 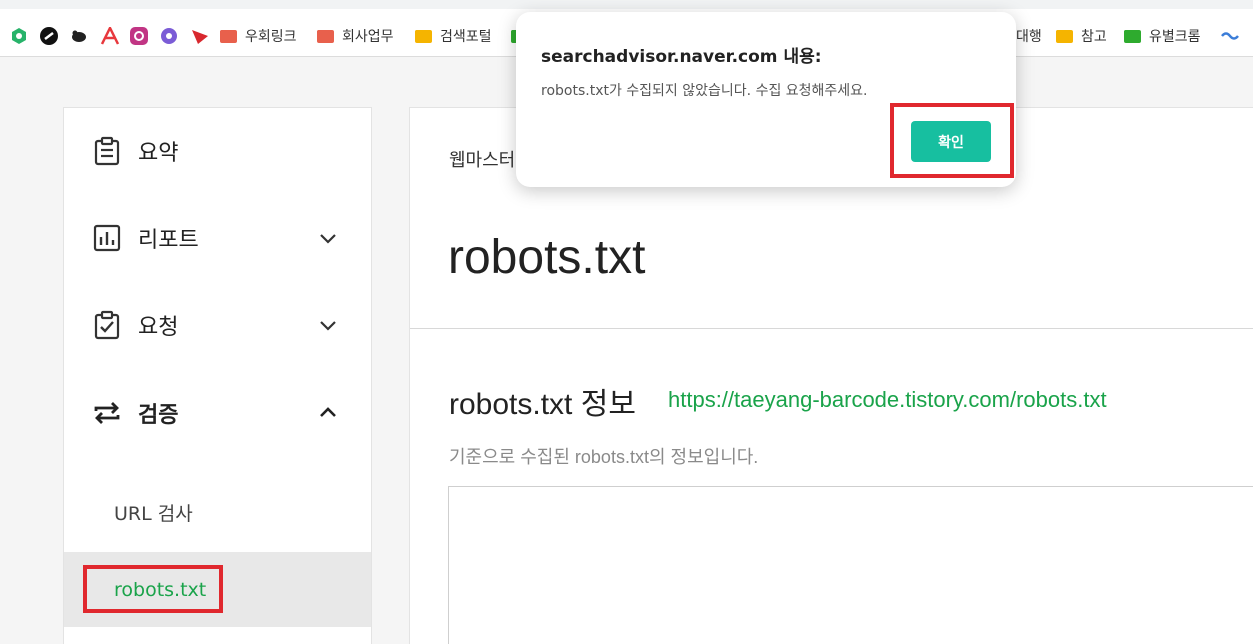 I want to click on clipboard-icon, so click(x=107, y=151).